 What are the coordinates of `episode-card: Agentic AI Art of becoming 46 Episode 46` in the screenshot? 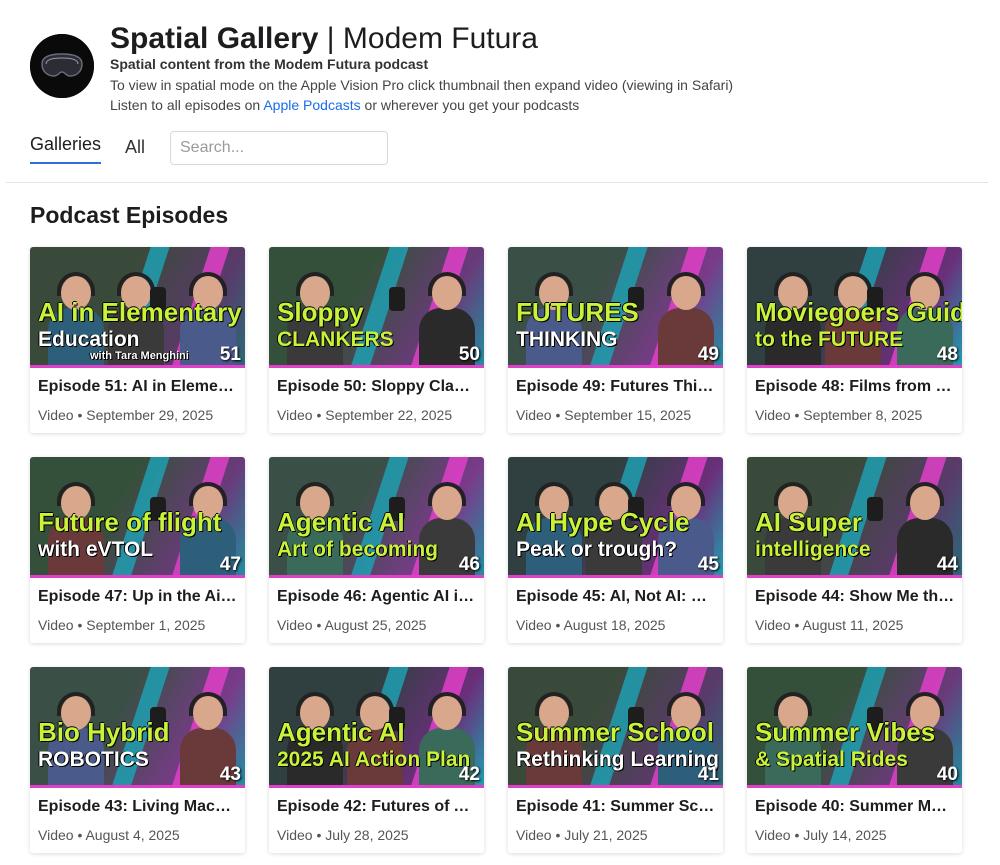 It's located at (376, 550).